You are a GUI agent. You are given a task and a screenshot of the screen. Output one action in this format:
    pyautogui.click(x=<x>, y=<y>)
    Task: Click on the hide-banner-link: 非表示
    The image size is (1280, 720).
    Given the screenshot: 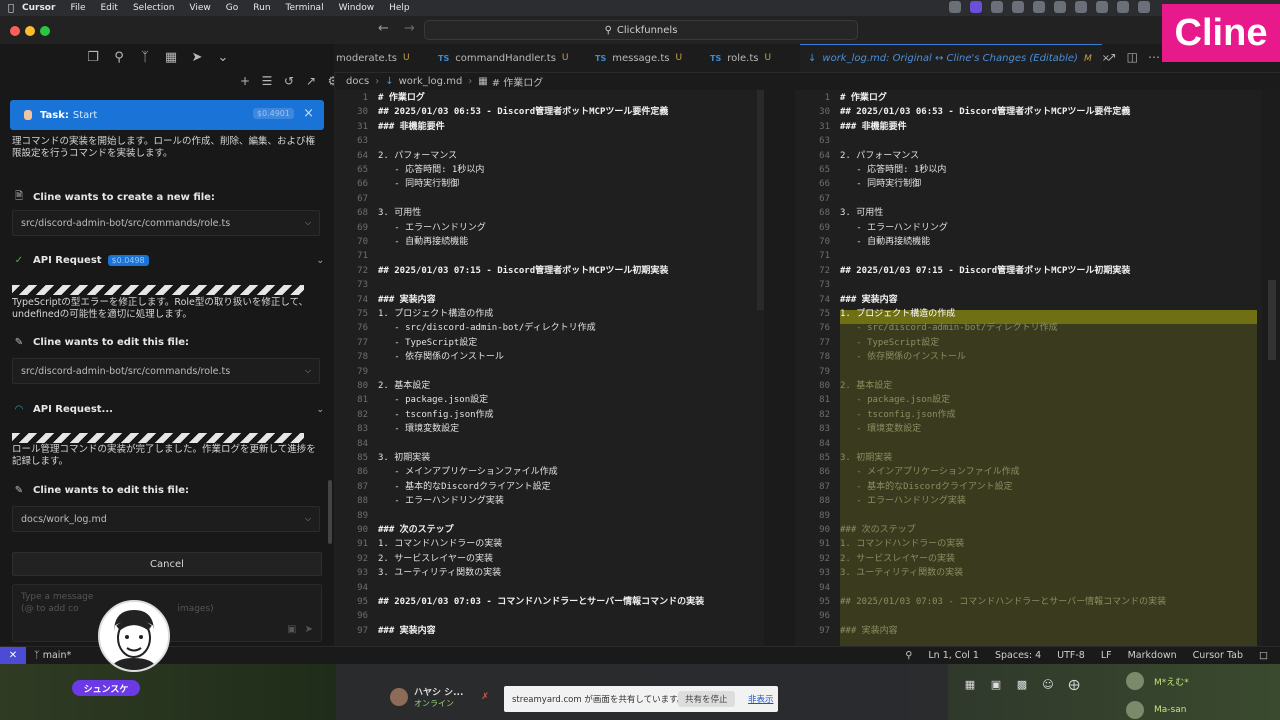 What is the action you would take?
    pyautogui.click(x=761, y=699)
    